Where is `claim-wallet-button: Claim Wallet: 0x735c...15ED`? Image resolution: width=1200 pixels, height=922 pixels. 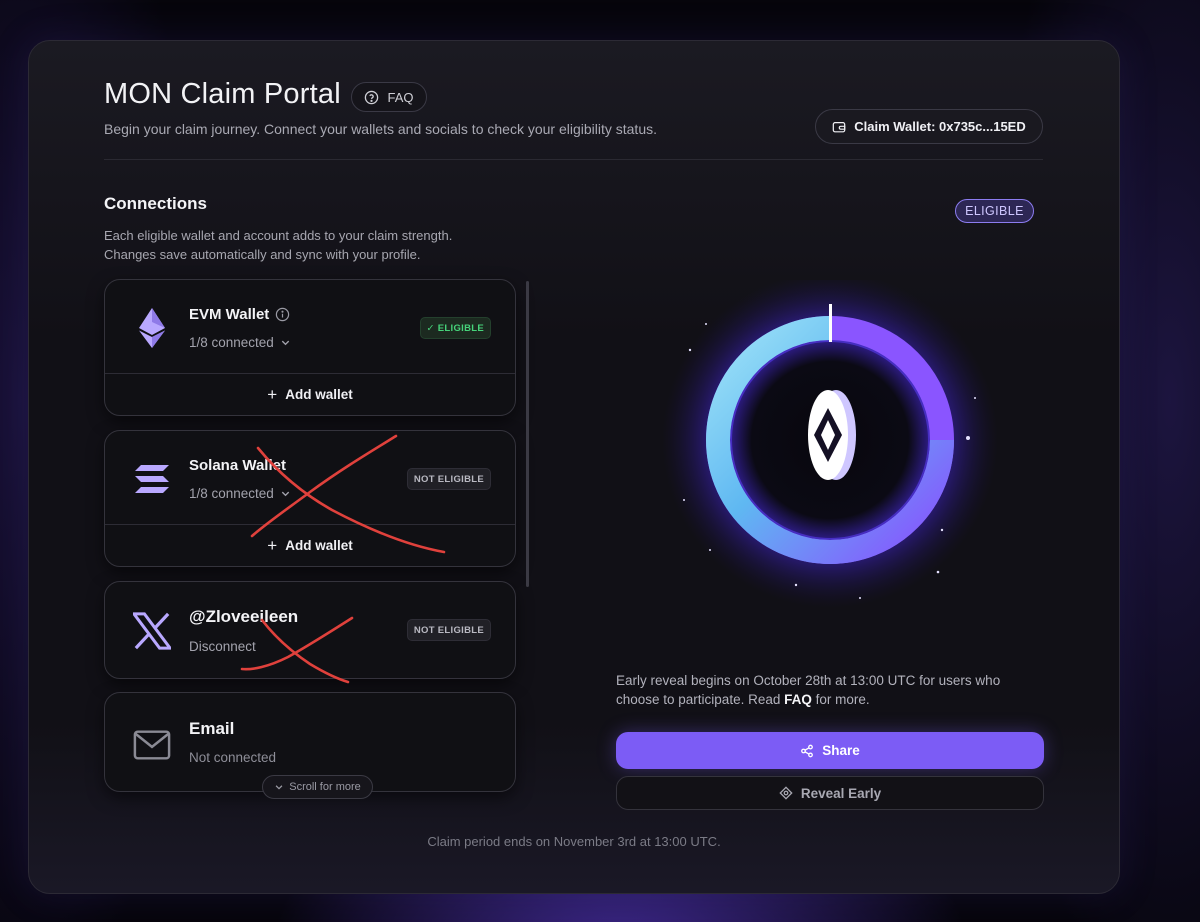 claim-wallet-button: Claim Wallet: 0x735c...15ED is located at coordinates (929, 126).